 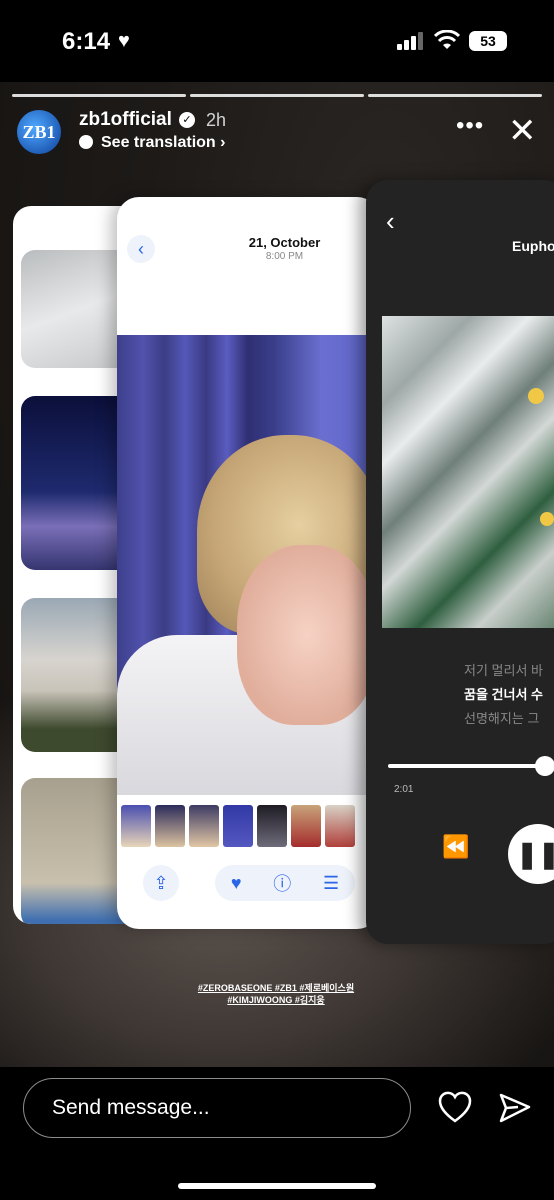 I want to click on seek-handle, so click(x=544, y=766).